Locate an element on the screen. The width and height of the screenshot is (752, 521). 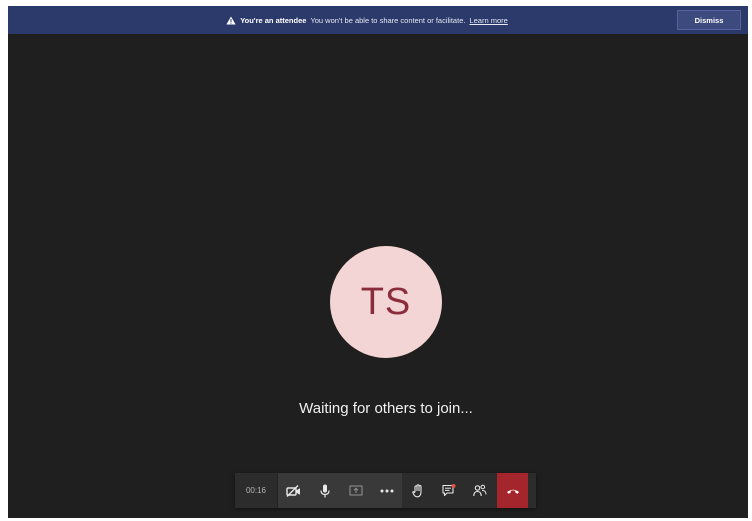
hang-up-icon is located at coordinates (513, 491).